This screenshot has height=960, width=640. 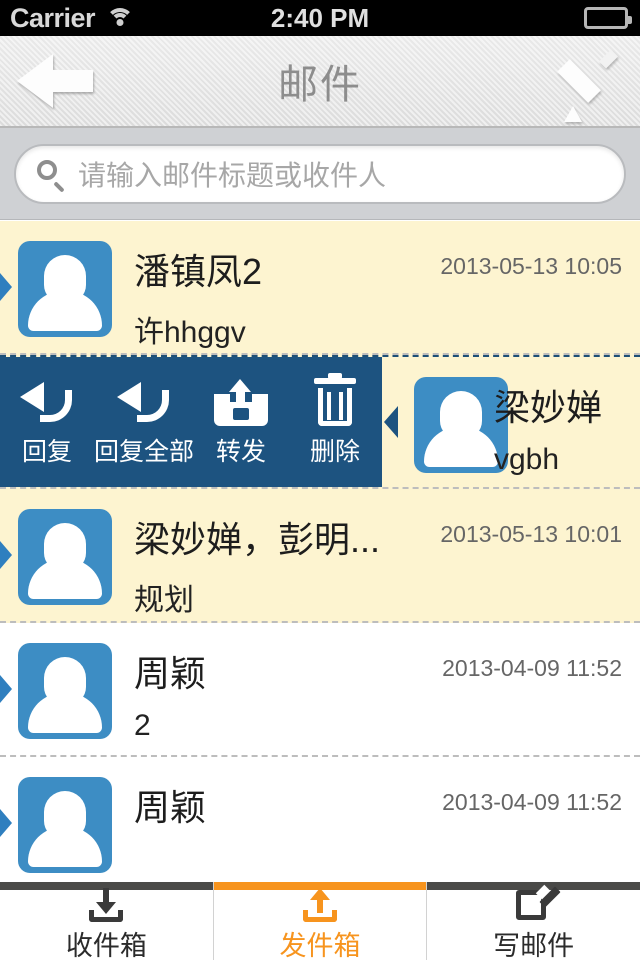 I want to click on search-input: 请输入邮件标题或收件人, so click(x=320, y=173).